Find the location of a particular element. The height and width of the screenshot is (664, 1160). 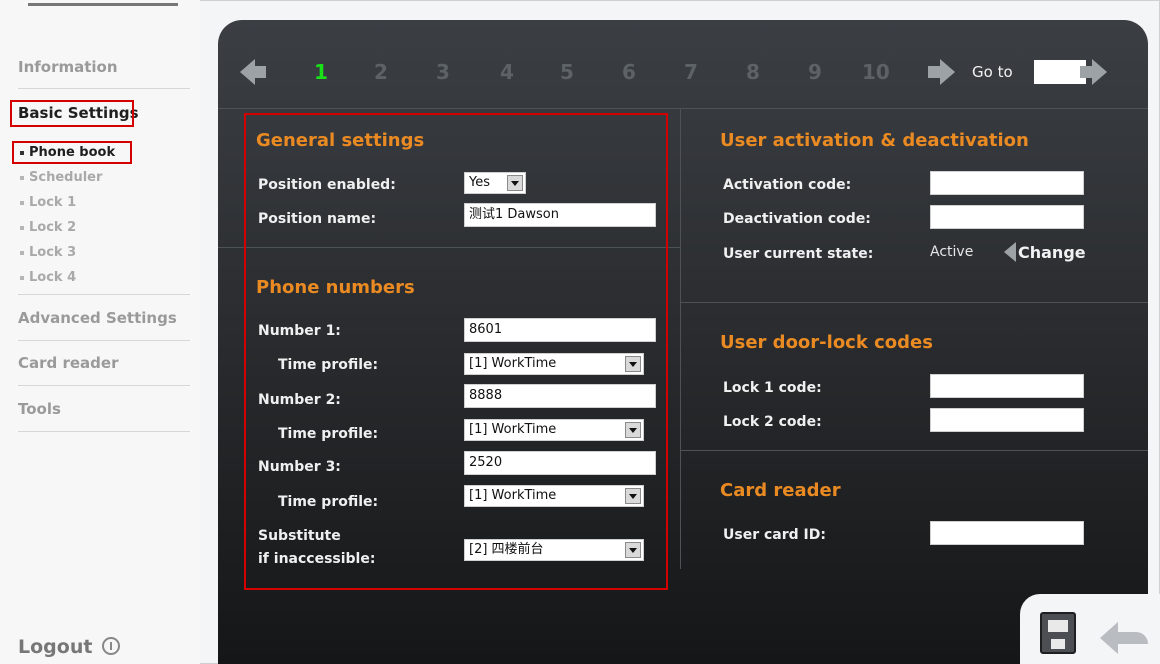

pager: 1 2 3 4 5 6 7 8 9 10 Go to is located at coordinates (683, 64).